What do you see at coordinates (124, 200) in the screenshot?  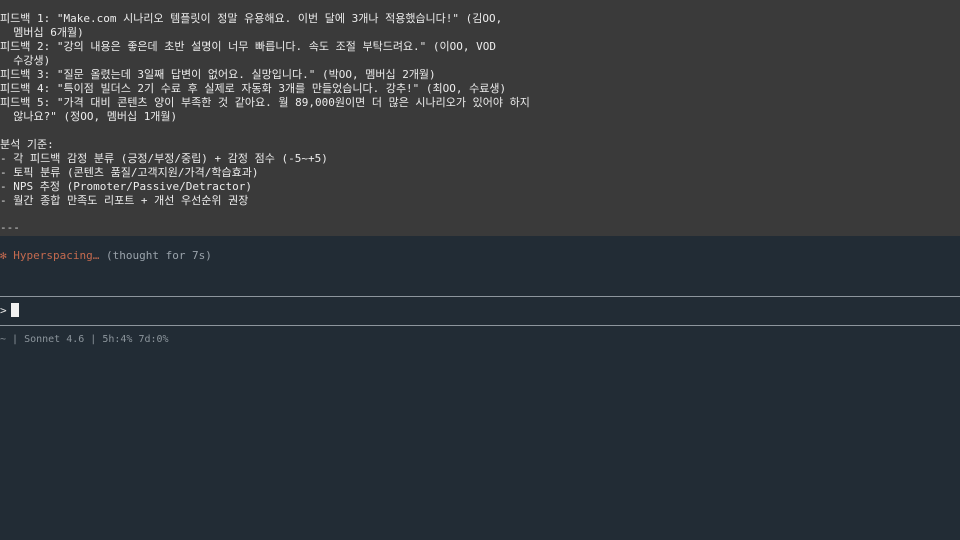 I see `transcript-line: - 월간 종합 만족도 리포트 + 개선 우선순위 권장` at bounding box center [124, 200].